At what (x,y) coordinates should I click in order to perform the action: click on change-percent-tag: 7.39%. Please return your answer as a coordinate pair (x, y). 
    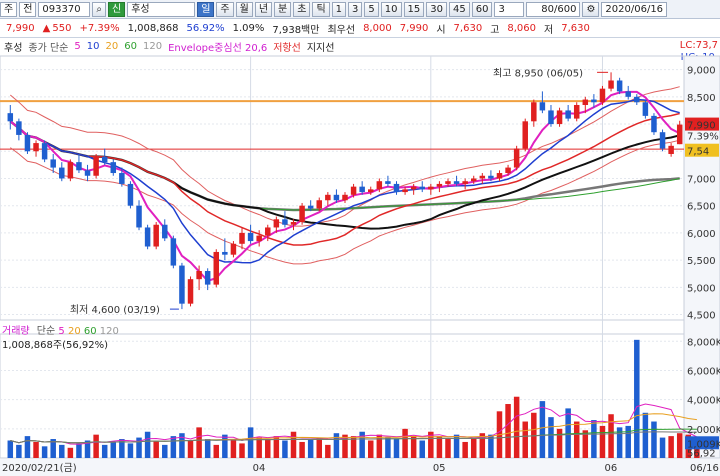
    Looking at the image, I should click on (703, 137).